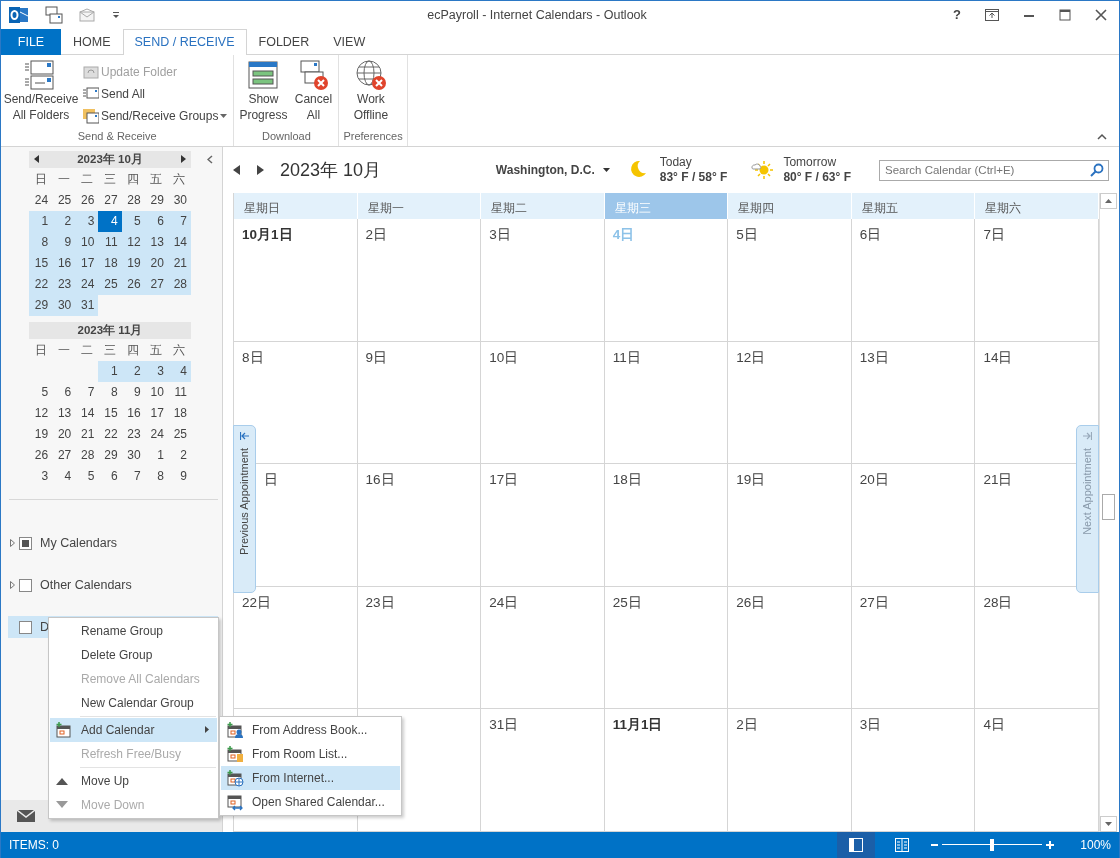 The image size is (1120, 858). What do you see at coordinates (1102, 136) in the screenshot?
I see `collapse-ribbon-icon` at bounding box center [1102, 136].